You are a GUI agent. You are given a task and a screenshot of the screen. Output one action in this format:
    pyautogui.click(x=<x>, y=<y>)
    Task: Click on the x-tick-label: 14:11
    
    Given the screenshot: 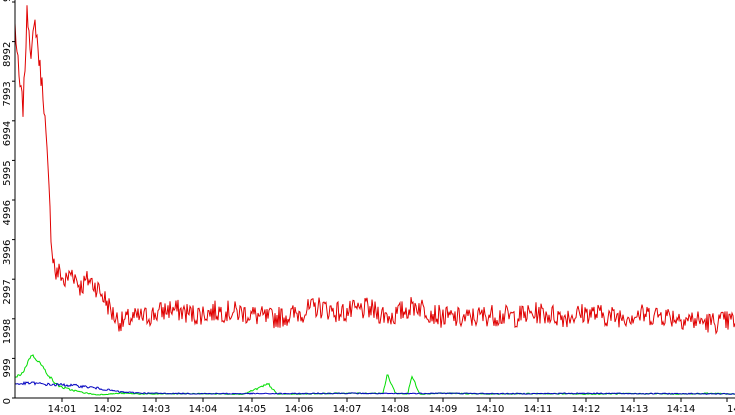 What is the action you would take?
    pyautogui.click(x=538, y=409)
    